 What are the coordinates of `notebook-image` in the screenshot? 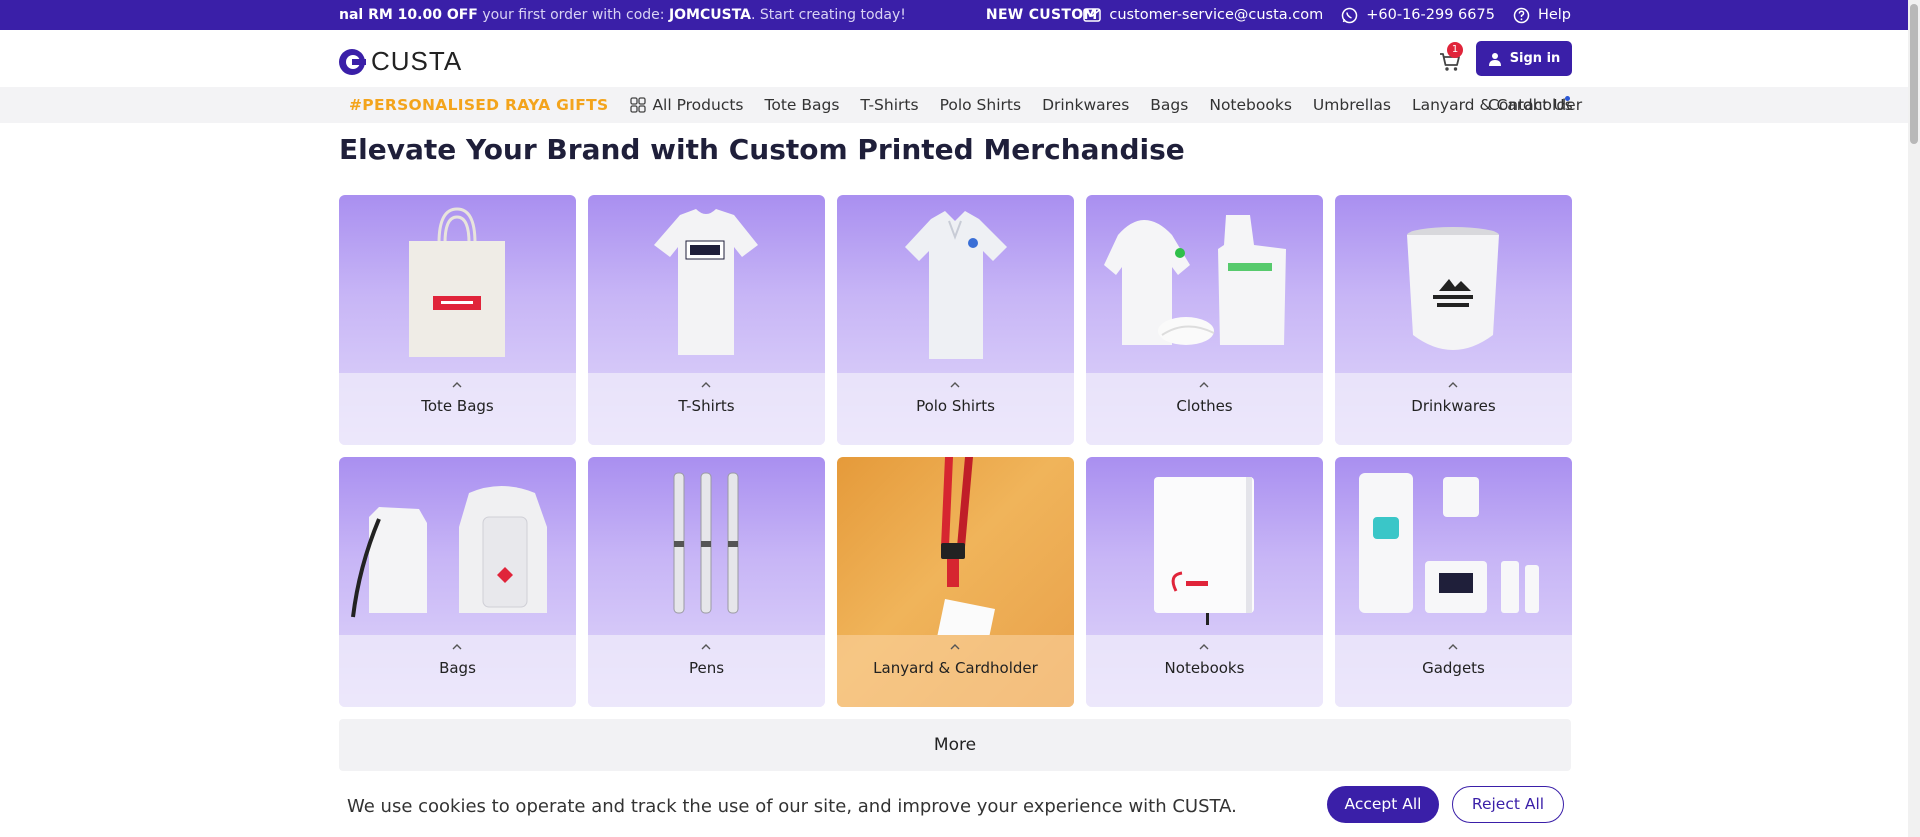 It's located at (1204, 546).